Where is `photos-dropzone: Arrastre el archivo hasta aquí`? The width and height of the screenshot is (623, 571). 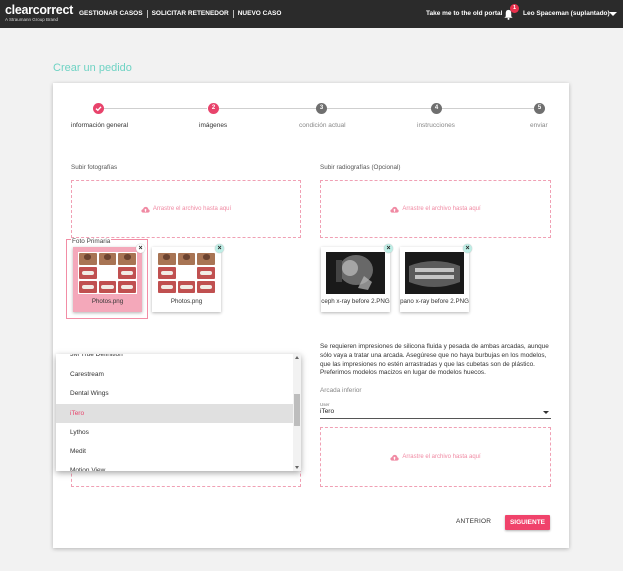 photos-dropzone: Arrastre el archivo hasta aquí is located at coordinates (186, 209).